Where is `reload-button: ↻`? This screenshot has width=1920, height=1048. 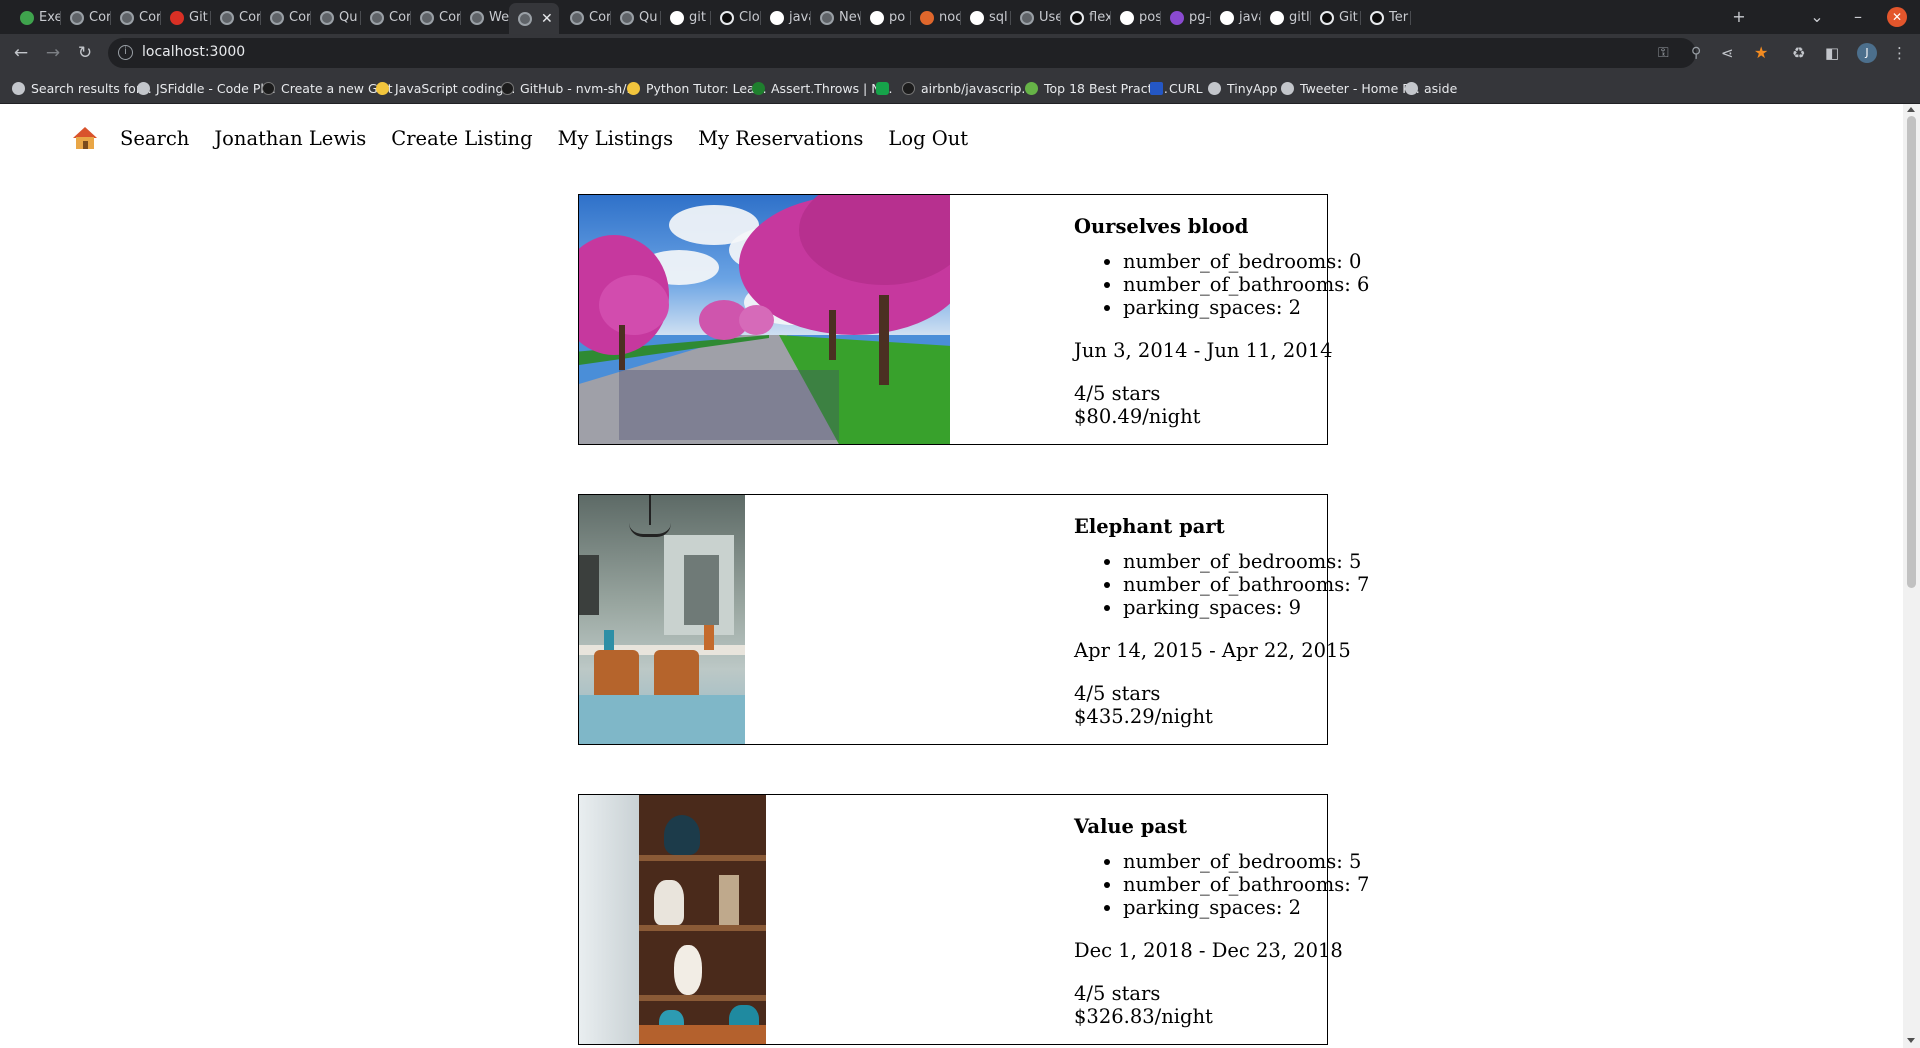 reload-button: ↻ is located at coordinates (85, 53).